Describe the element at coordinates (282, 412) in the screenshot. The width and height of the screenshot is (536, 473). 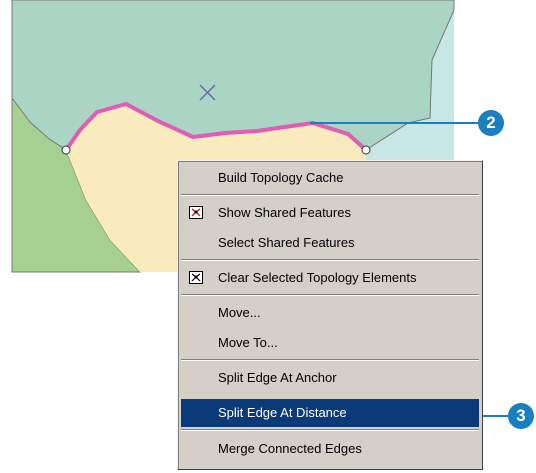
I see `menu-item-label: Split Edge At Distance` at that location.